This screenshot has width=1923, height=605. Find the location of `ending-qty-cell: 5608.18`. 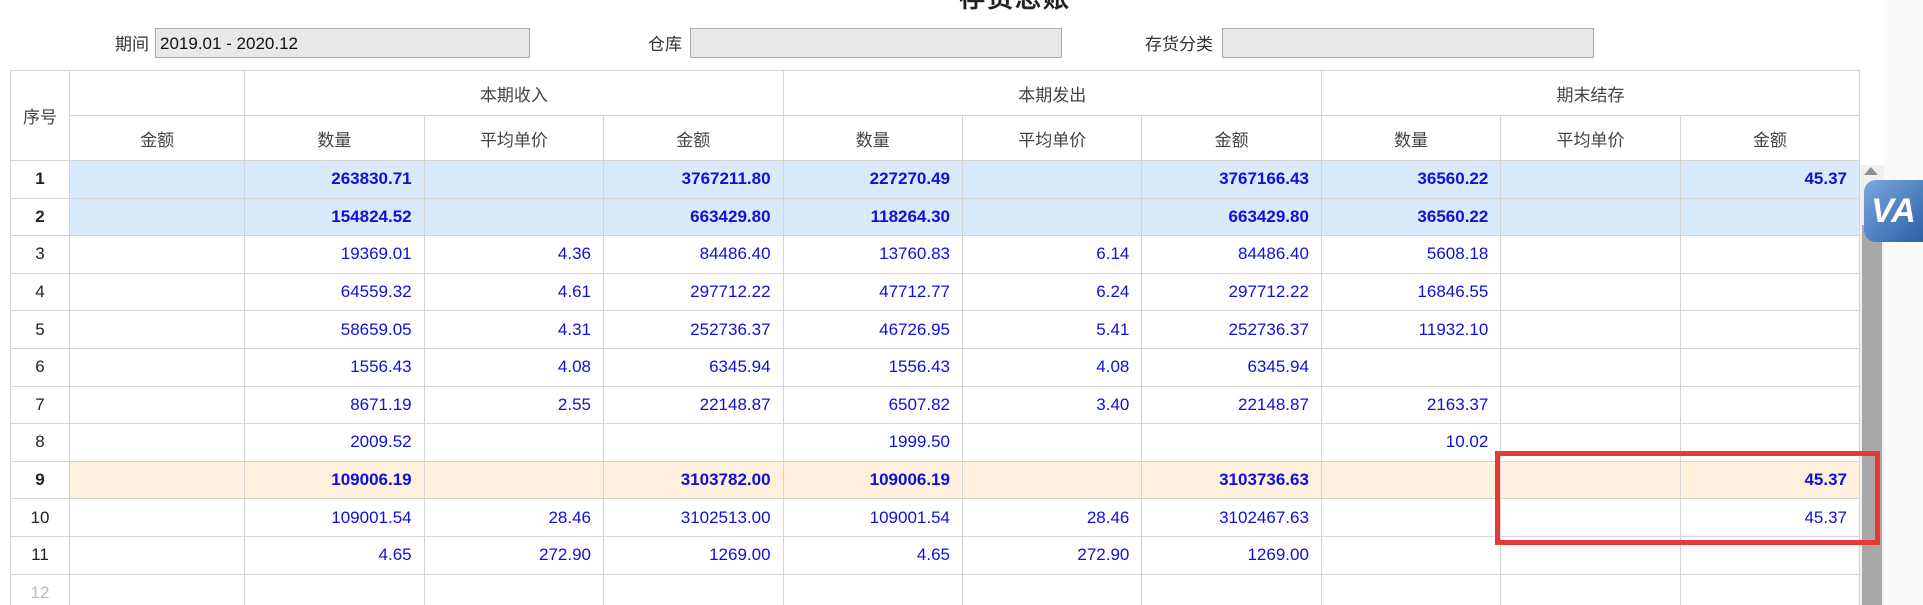

ending-qty-cell: 5608.18 is located at coordinates (1411, 254).